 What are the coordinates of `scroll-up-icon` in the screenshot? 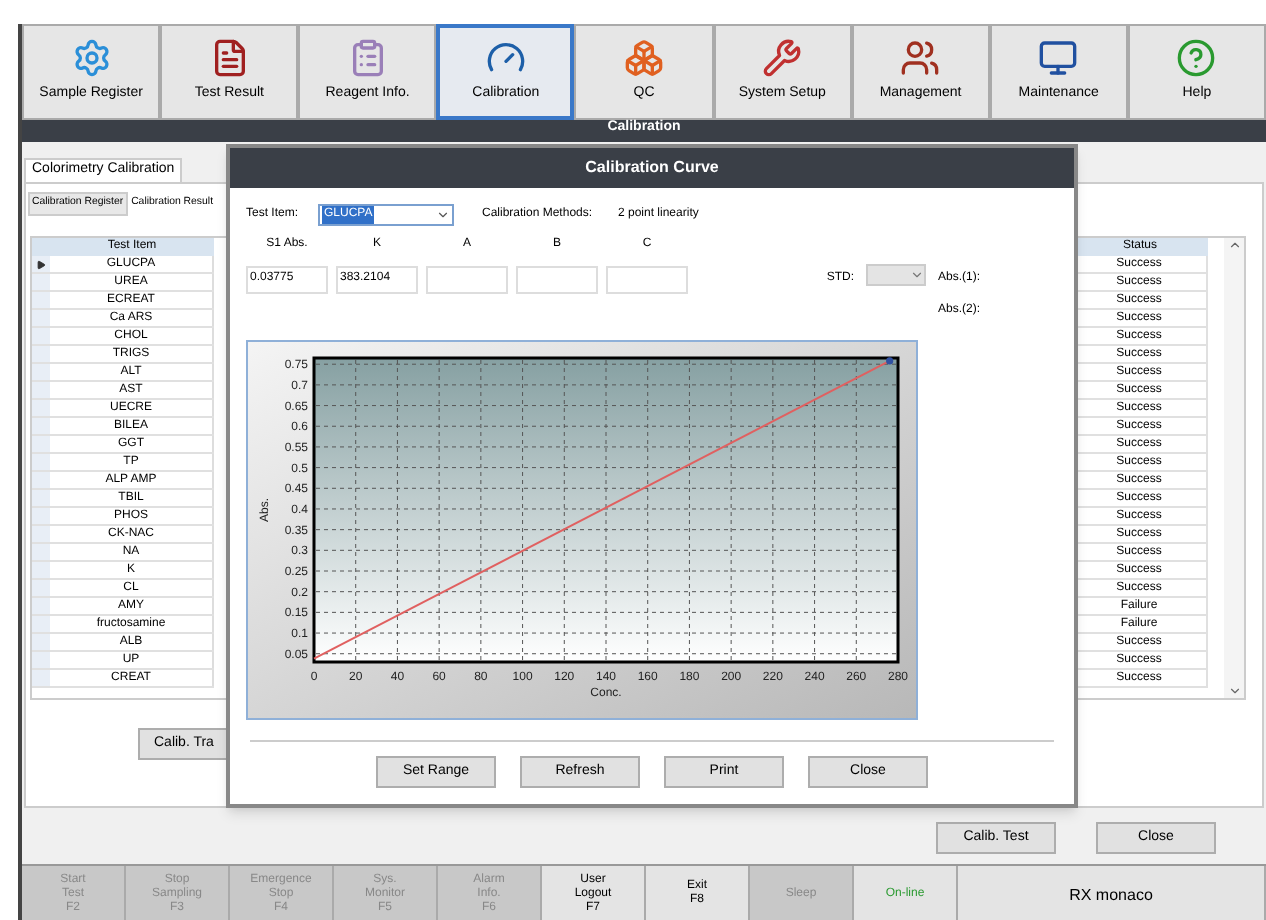 It's located at (1234, 245).